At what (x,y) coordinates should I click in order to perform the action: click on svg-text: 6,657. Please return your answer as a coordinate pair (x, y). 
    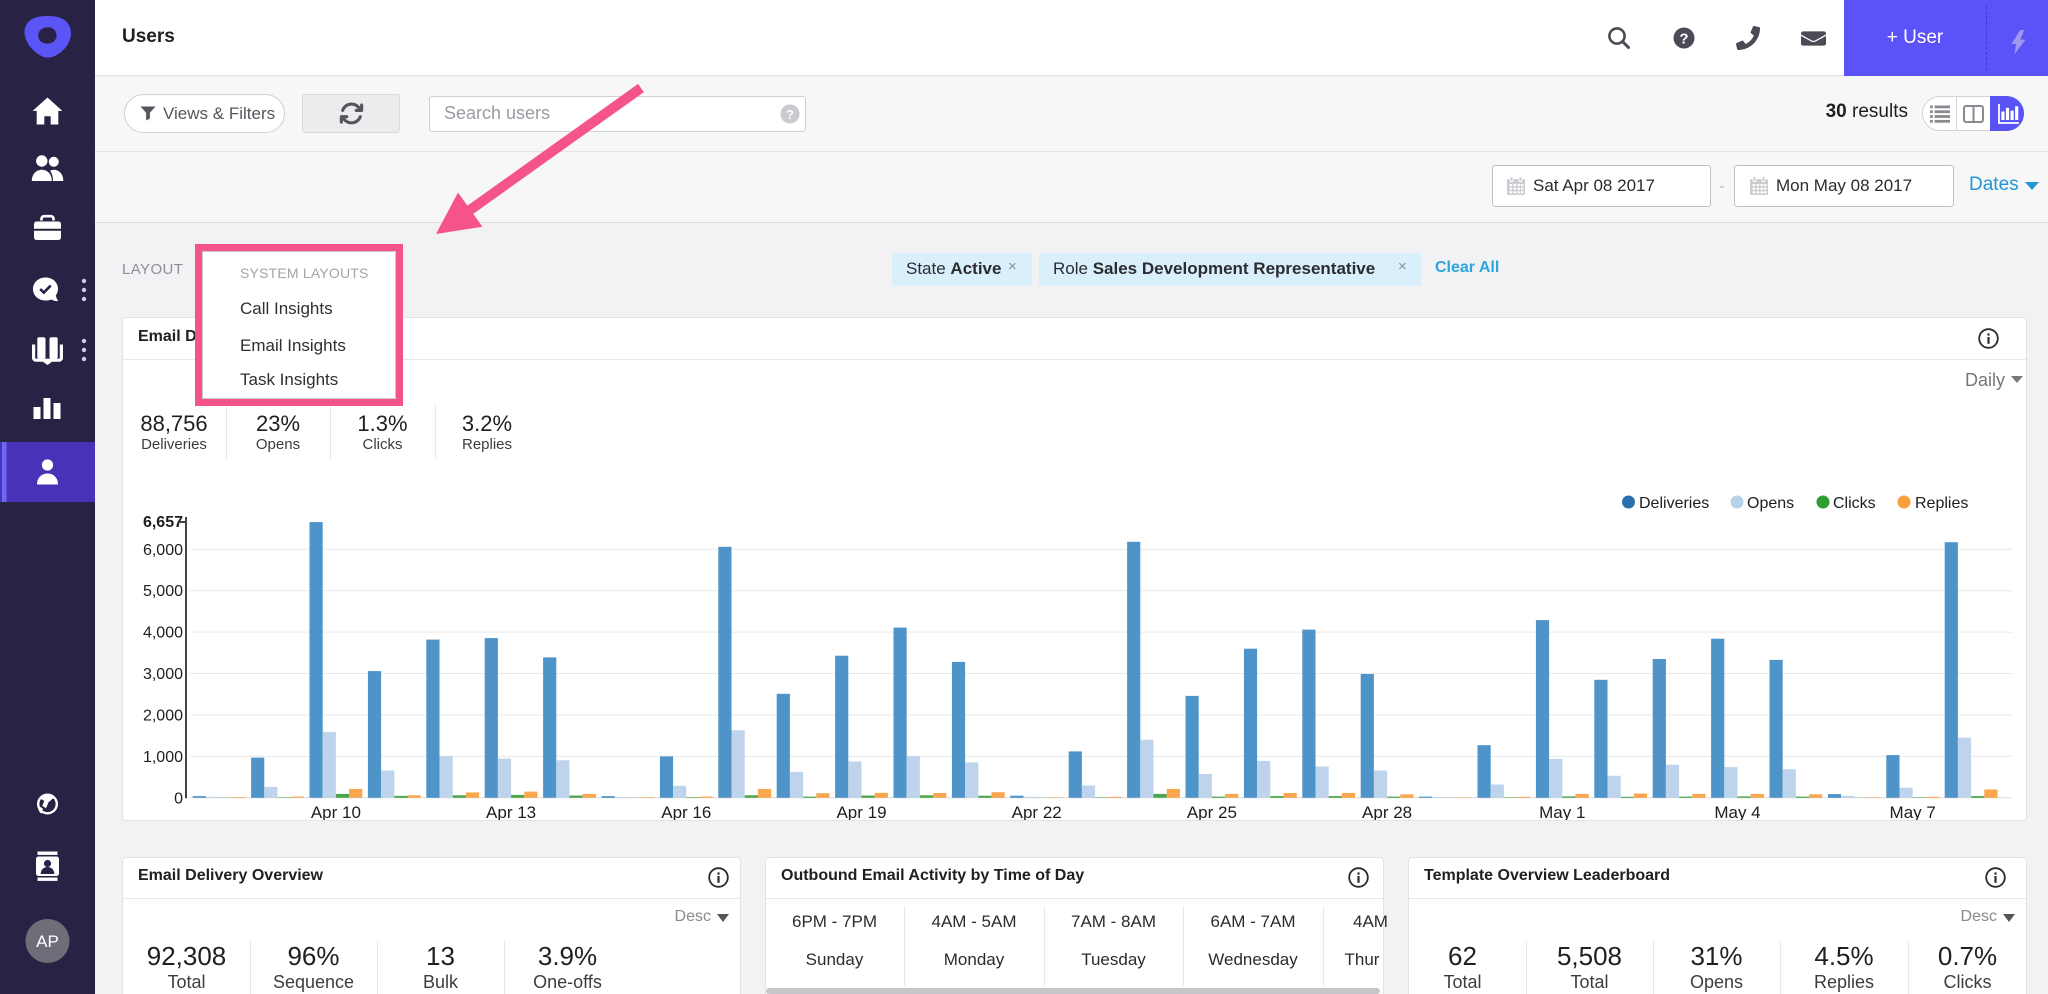
    Looking at the image, I should click on (163, 522).